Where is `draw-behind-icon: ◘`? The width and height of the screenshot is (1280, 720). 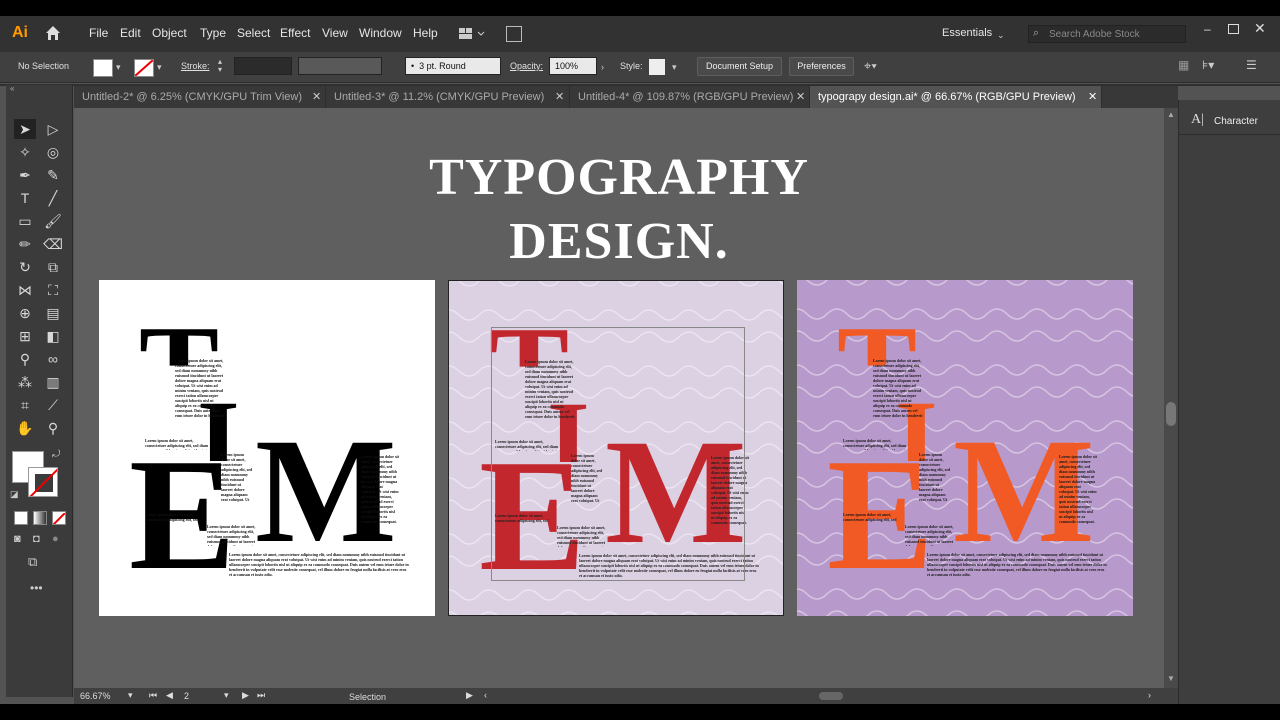
draw-behind-icon: ◘ is located at coordinates (36, 539).